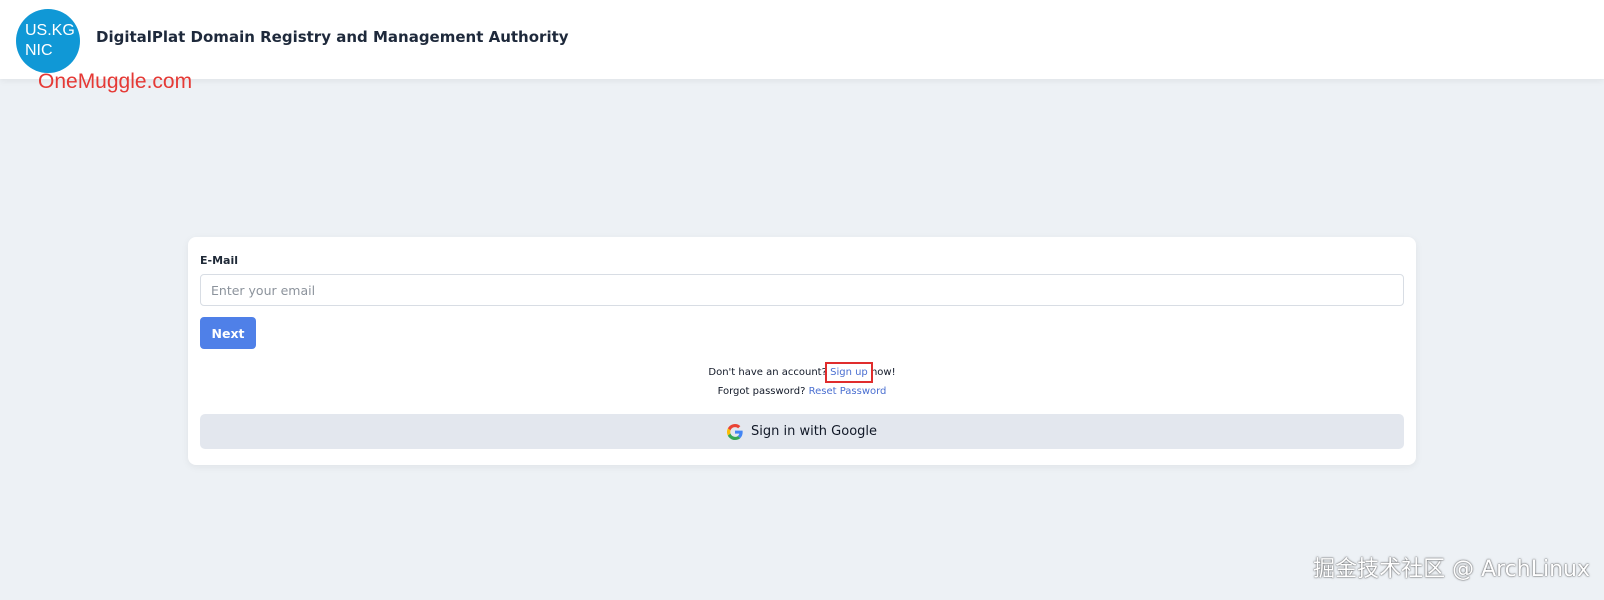 The width and height of the screenshot is (1604, 600). Describe the element at coordinates (814, 431) in the screenshot. I see `google-signin-label: Sign in with Google` at that location.